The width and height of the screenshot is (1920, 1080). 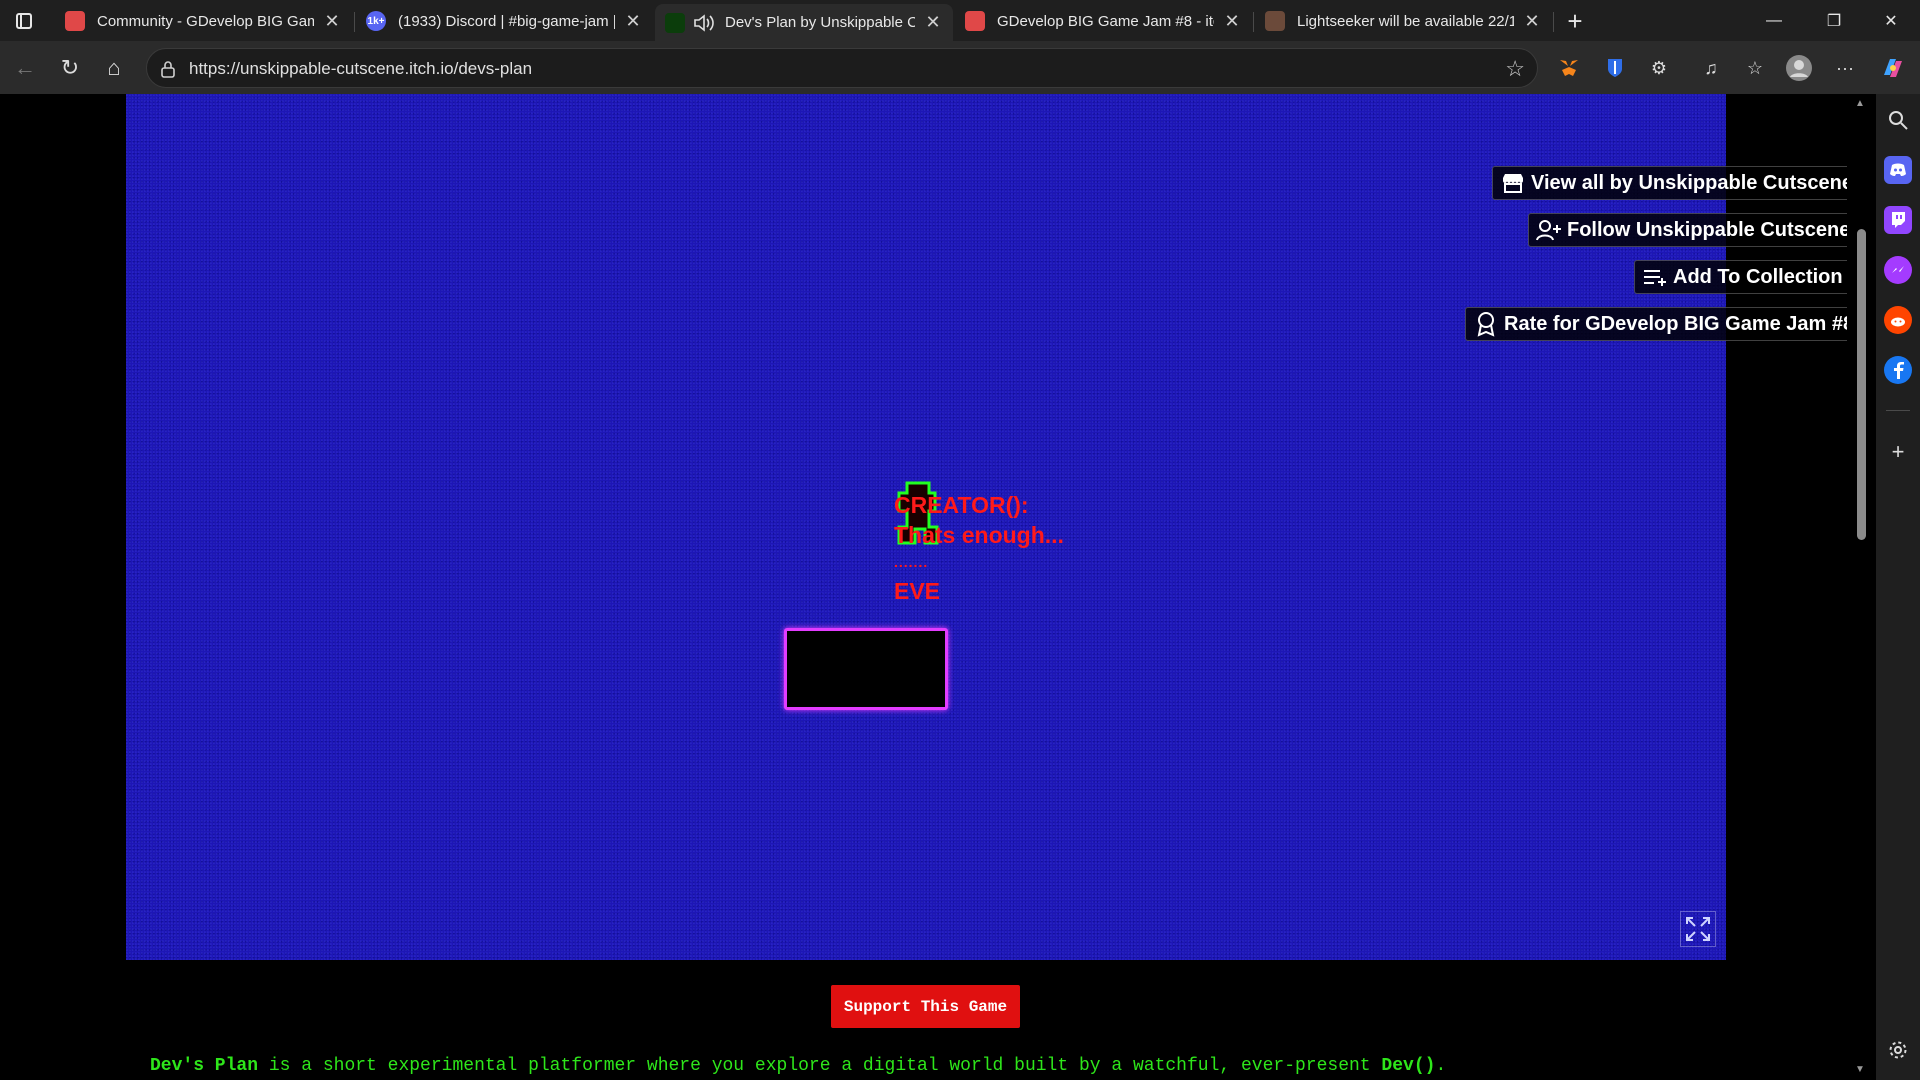 I want to click on media-control-icon: ♫, so click(x=1711, y=68).